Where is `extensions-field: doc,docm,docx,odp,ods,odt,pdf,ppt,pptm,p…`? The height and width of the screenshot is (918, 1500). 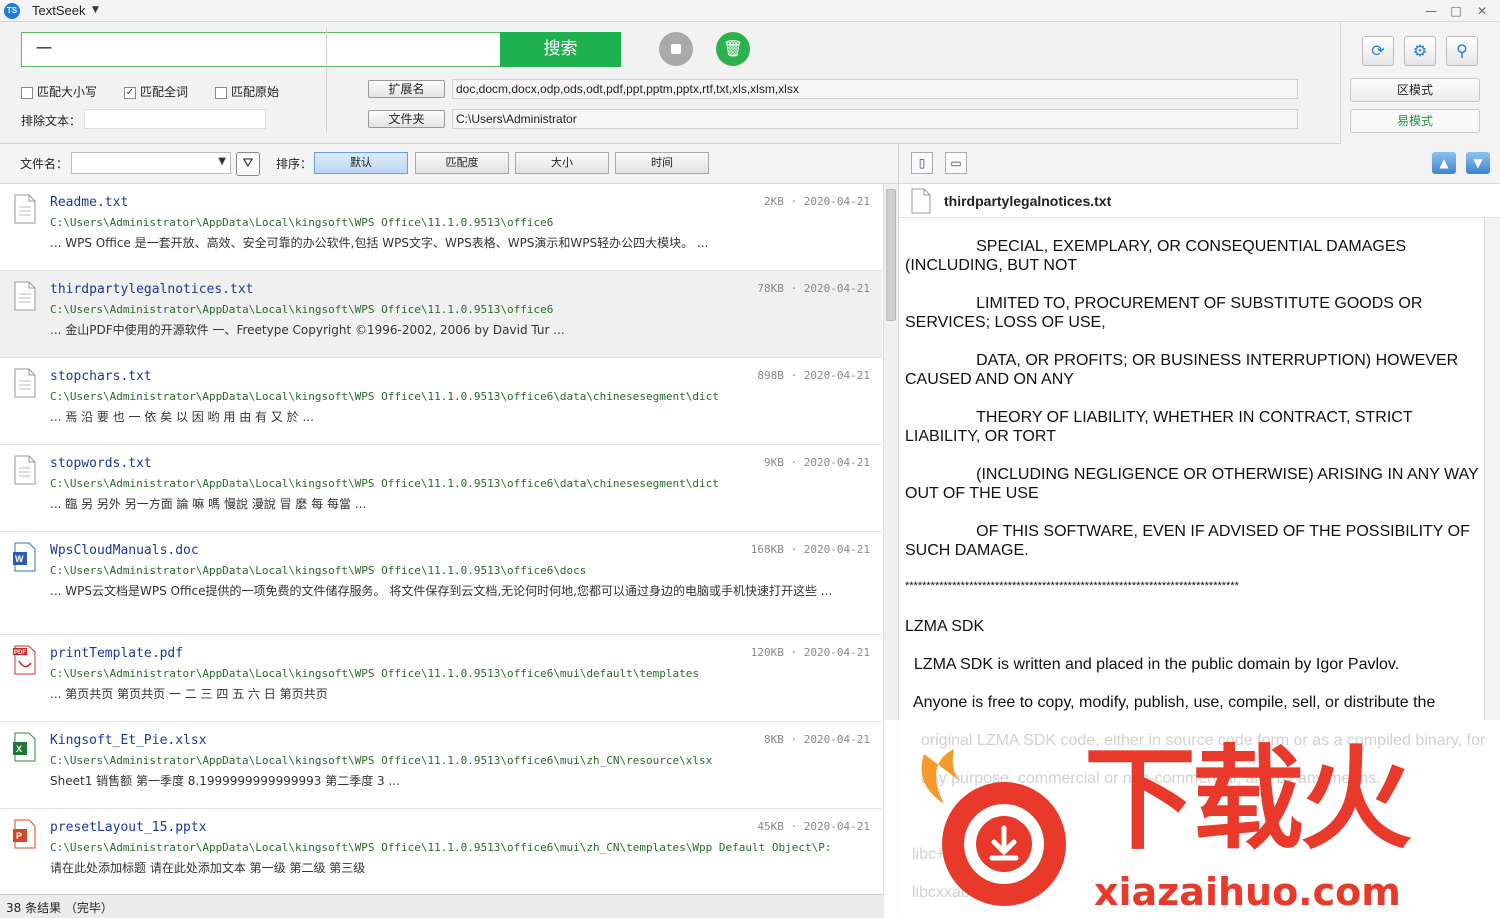
extensions-field: doc,docm,docx,odp,ods,odt,pdf,ppt,pptm,p… is located at coordinates (875, 89).